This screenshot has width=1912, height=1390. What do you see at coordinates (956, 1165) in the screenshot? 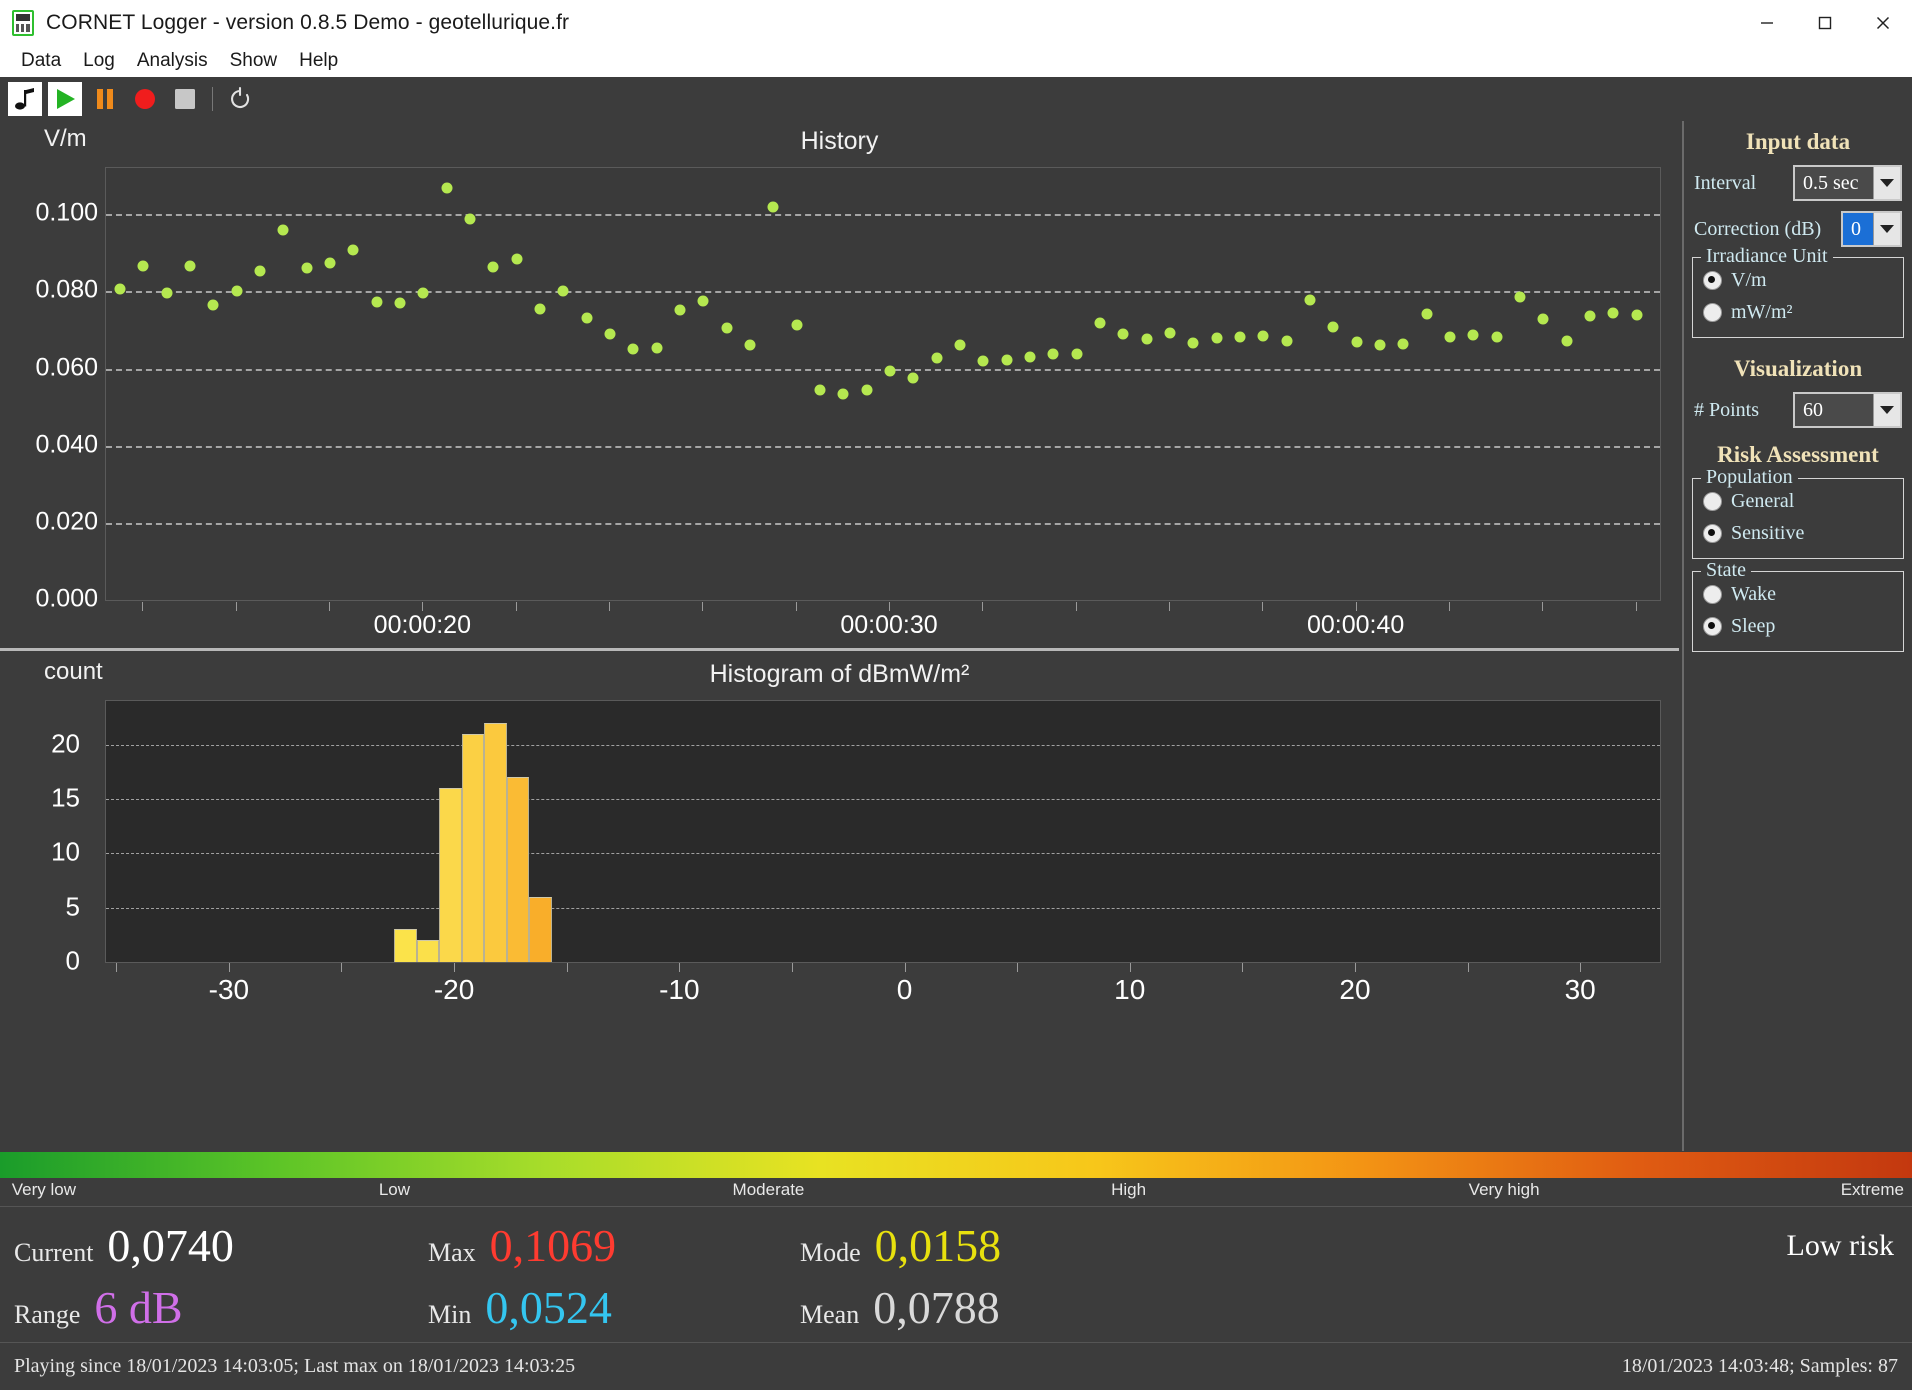
I see `risk-gradient-bar` at bounding box center [956, 1165].